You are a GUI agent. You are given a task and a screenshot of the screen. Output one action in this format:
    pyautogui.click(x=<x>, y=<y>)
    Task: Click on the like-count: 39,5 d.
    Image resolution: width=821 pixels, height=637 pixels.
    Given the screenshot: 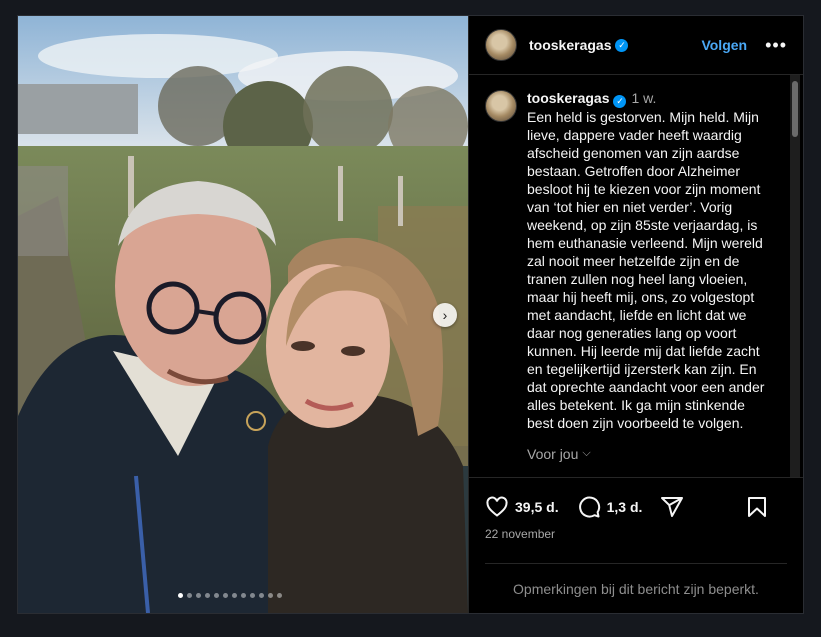 What is the action you would take?
    pyautogui.click(x=537, y=507)
    